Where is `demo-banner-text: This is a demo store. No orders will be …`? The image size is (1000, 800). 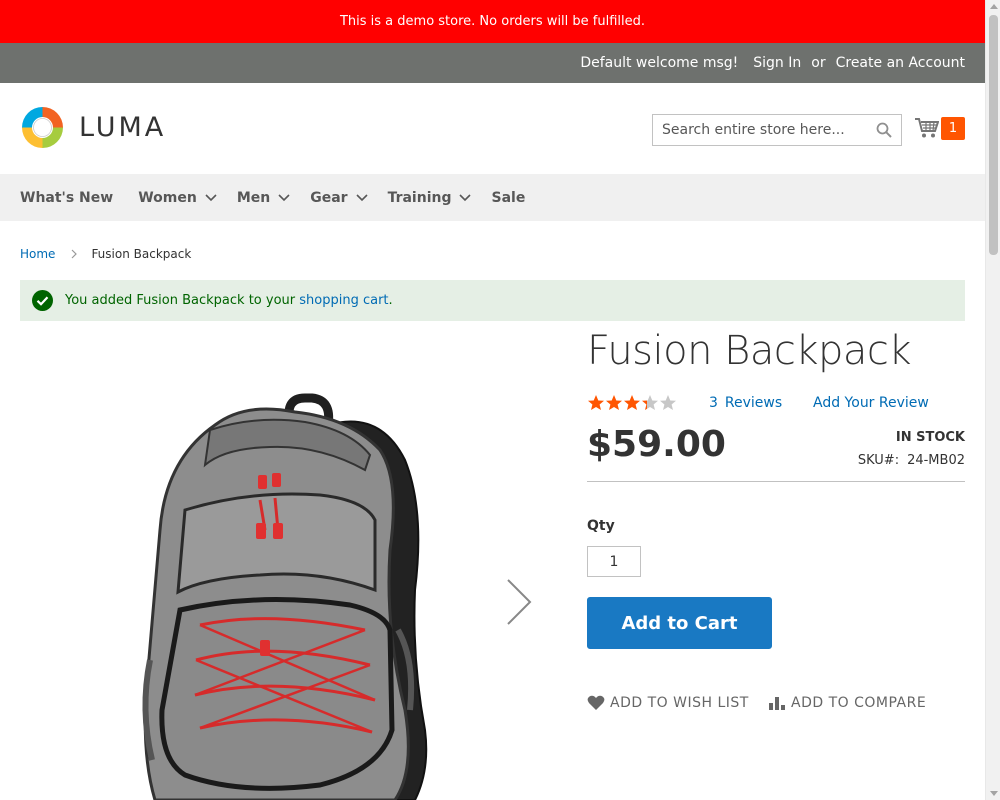 demo-banner-text: This is a demo store. No orders will be … is located at coordinates (492, 21).